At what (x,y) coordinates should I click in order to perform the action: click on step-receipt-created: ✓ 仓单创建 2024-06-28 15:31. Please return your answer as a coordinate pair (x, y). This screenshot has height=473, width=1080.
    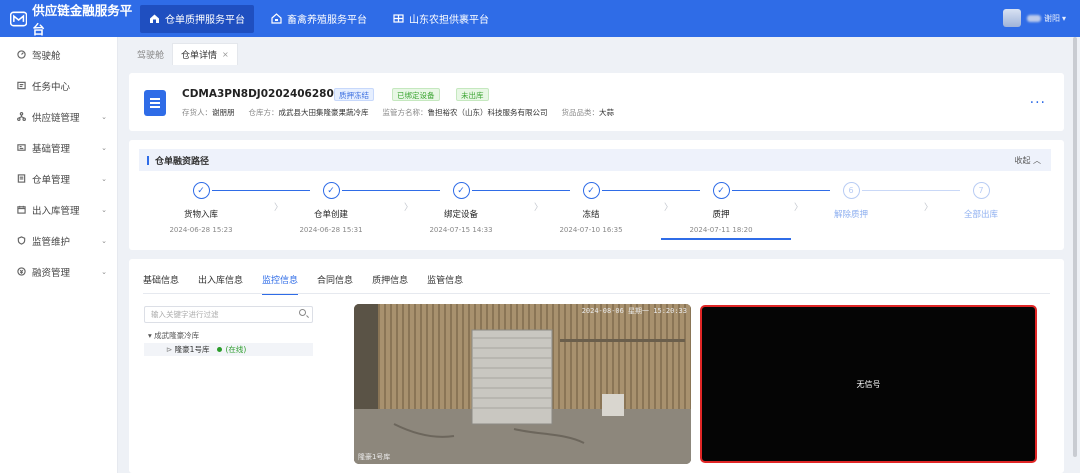
    Looking at the image, I should click on (331, 208).